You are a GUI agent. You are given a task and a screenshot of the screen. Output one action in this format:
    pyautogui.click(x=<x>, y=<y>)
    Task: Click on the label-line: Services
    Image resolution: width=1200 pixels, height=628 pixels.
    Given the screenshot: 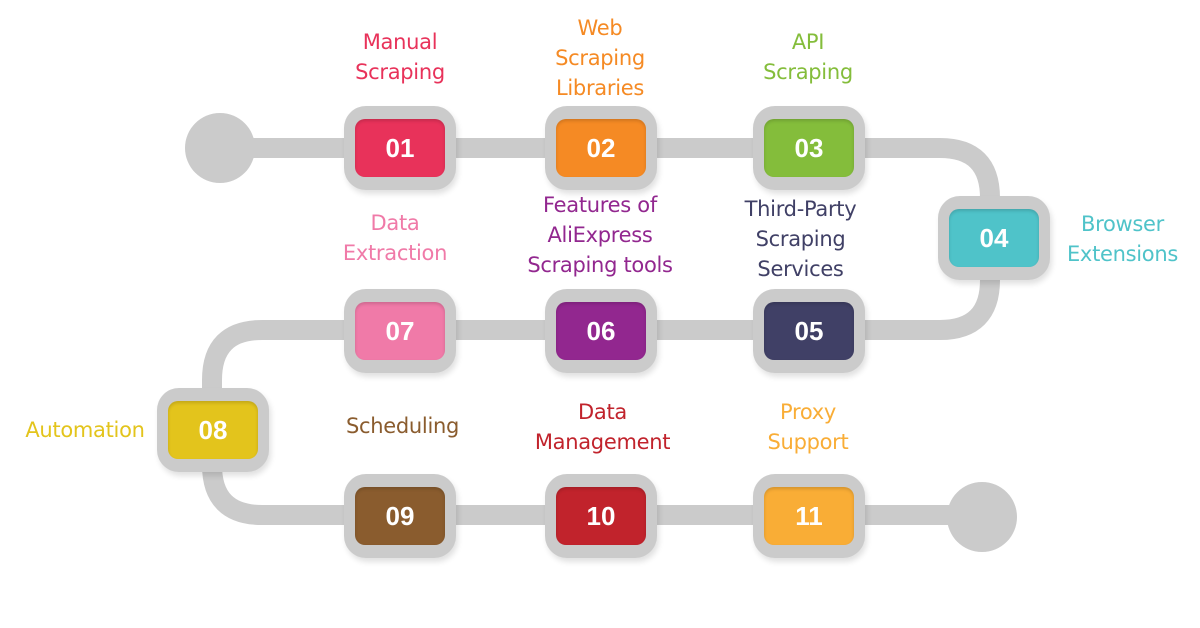 What is the action you would take?
    pyautogui.click(x=800, y=269)
    